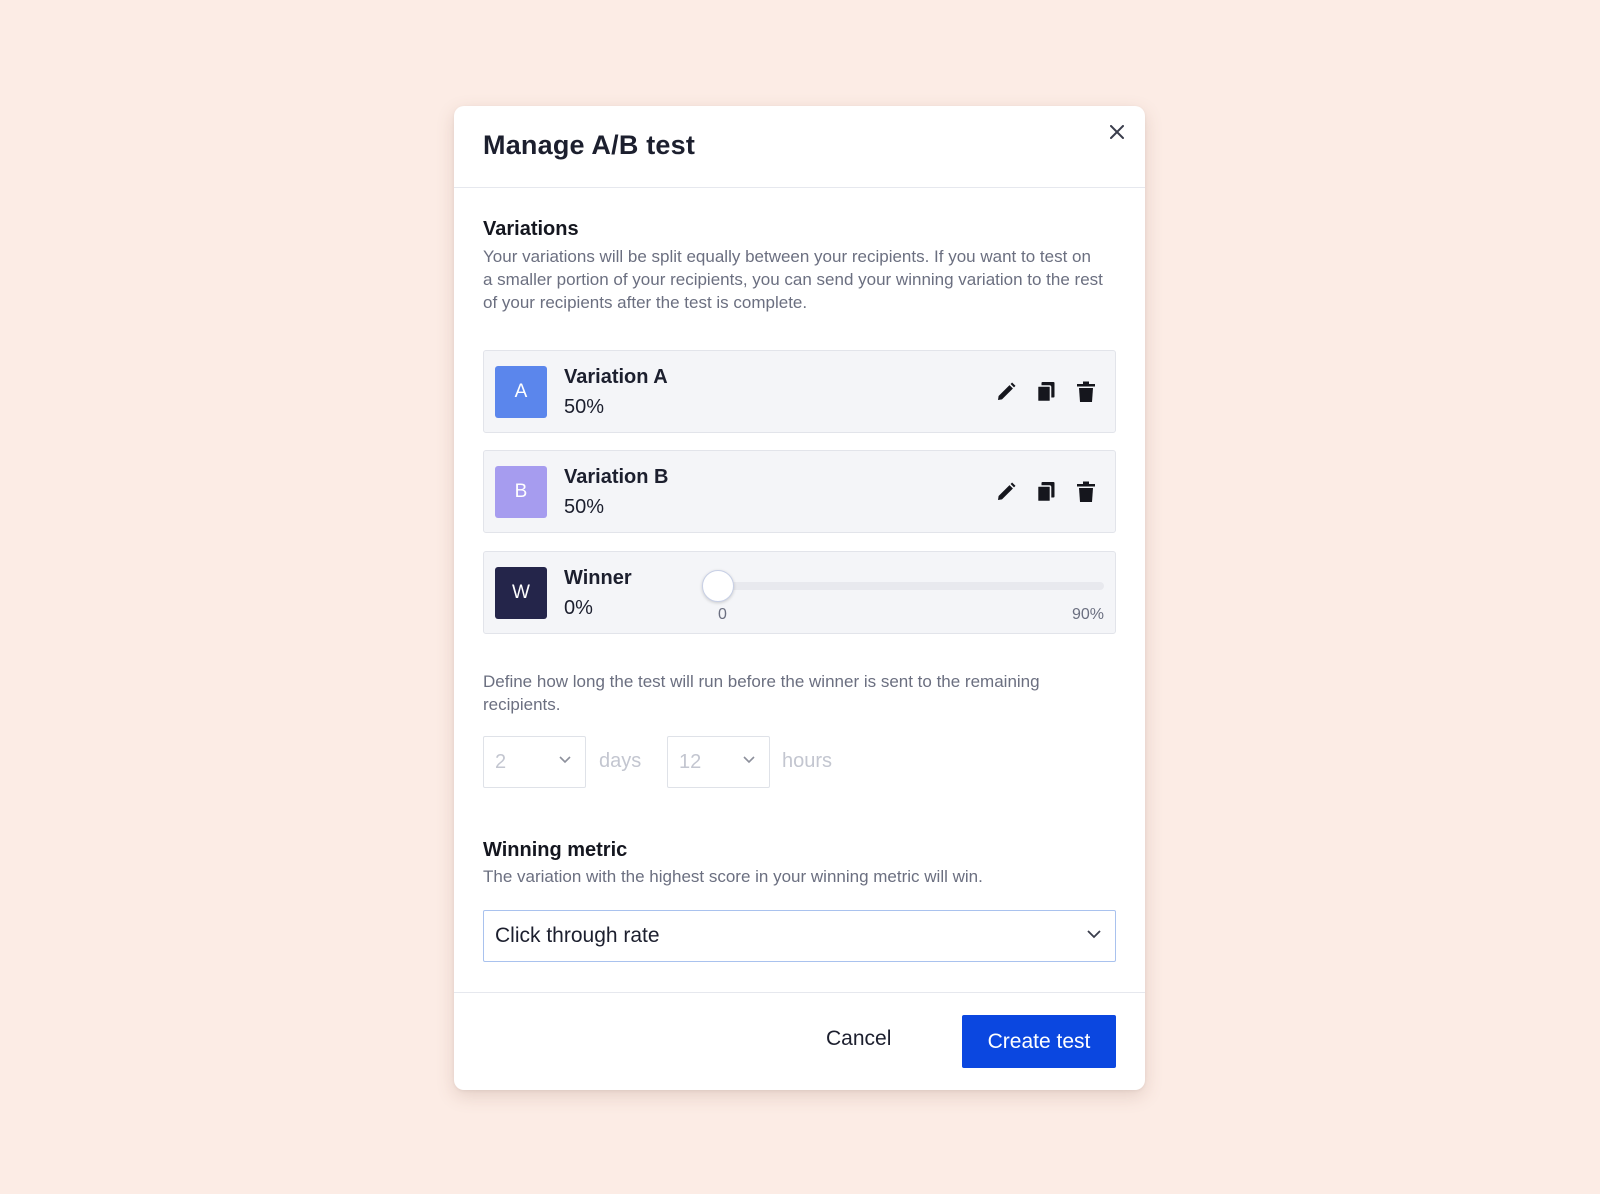 Image resolution: width=1600 pixels, height=1194 pixels. Describe the element at coordinates (598, 578) in the screenshot. I see `winner-name: Winner` at that location.